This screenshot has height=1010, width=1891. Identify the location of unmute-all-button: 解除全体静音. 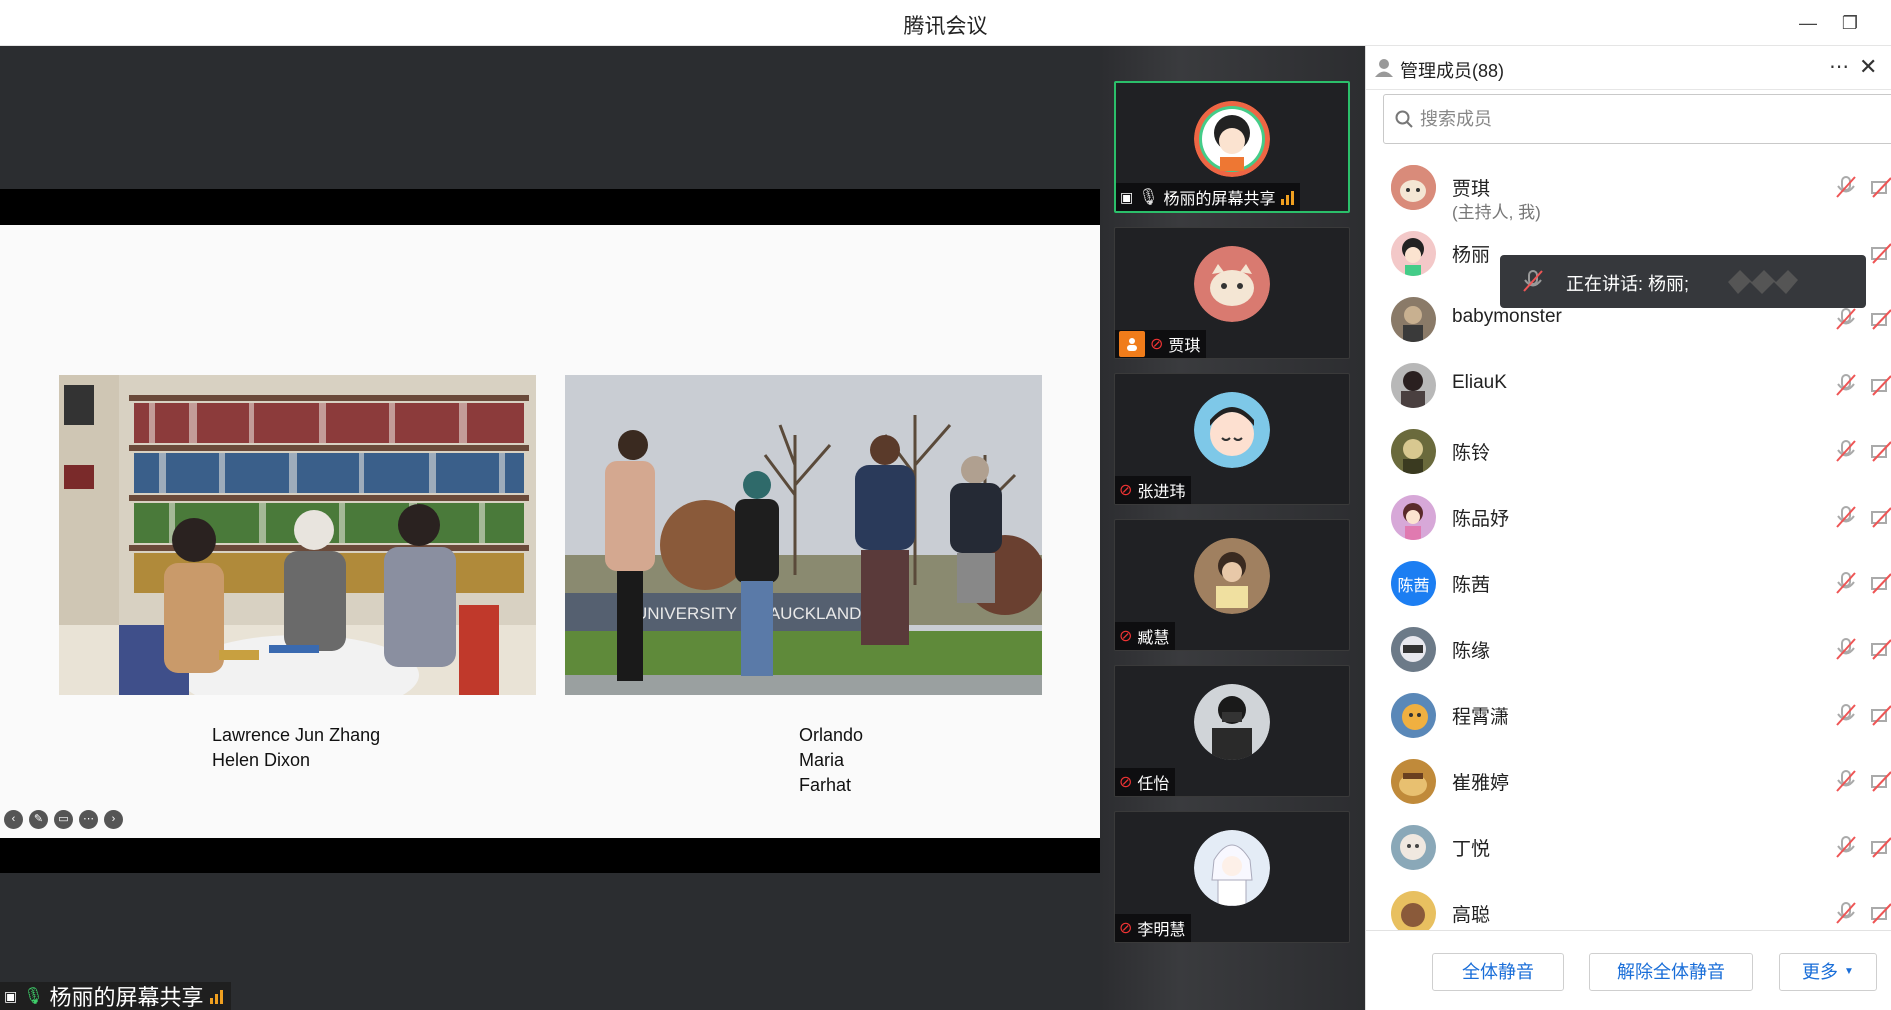
(1671, 972).